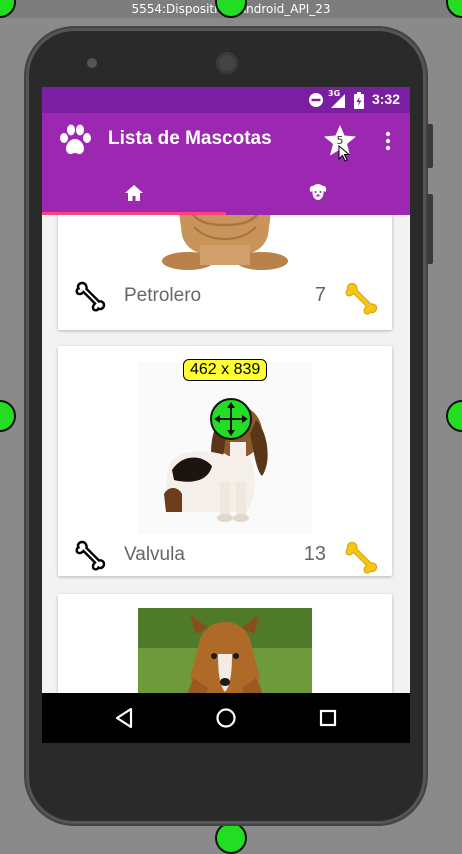 The width and height of the screenshot is (462, 854). I want to click on pet-likes-count: 7, so click(320, 295).